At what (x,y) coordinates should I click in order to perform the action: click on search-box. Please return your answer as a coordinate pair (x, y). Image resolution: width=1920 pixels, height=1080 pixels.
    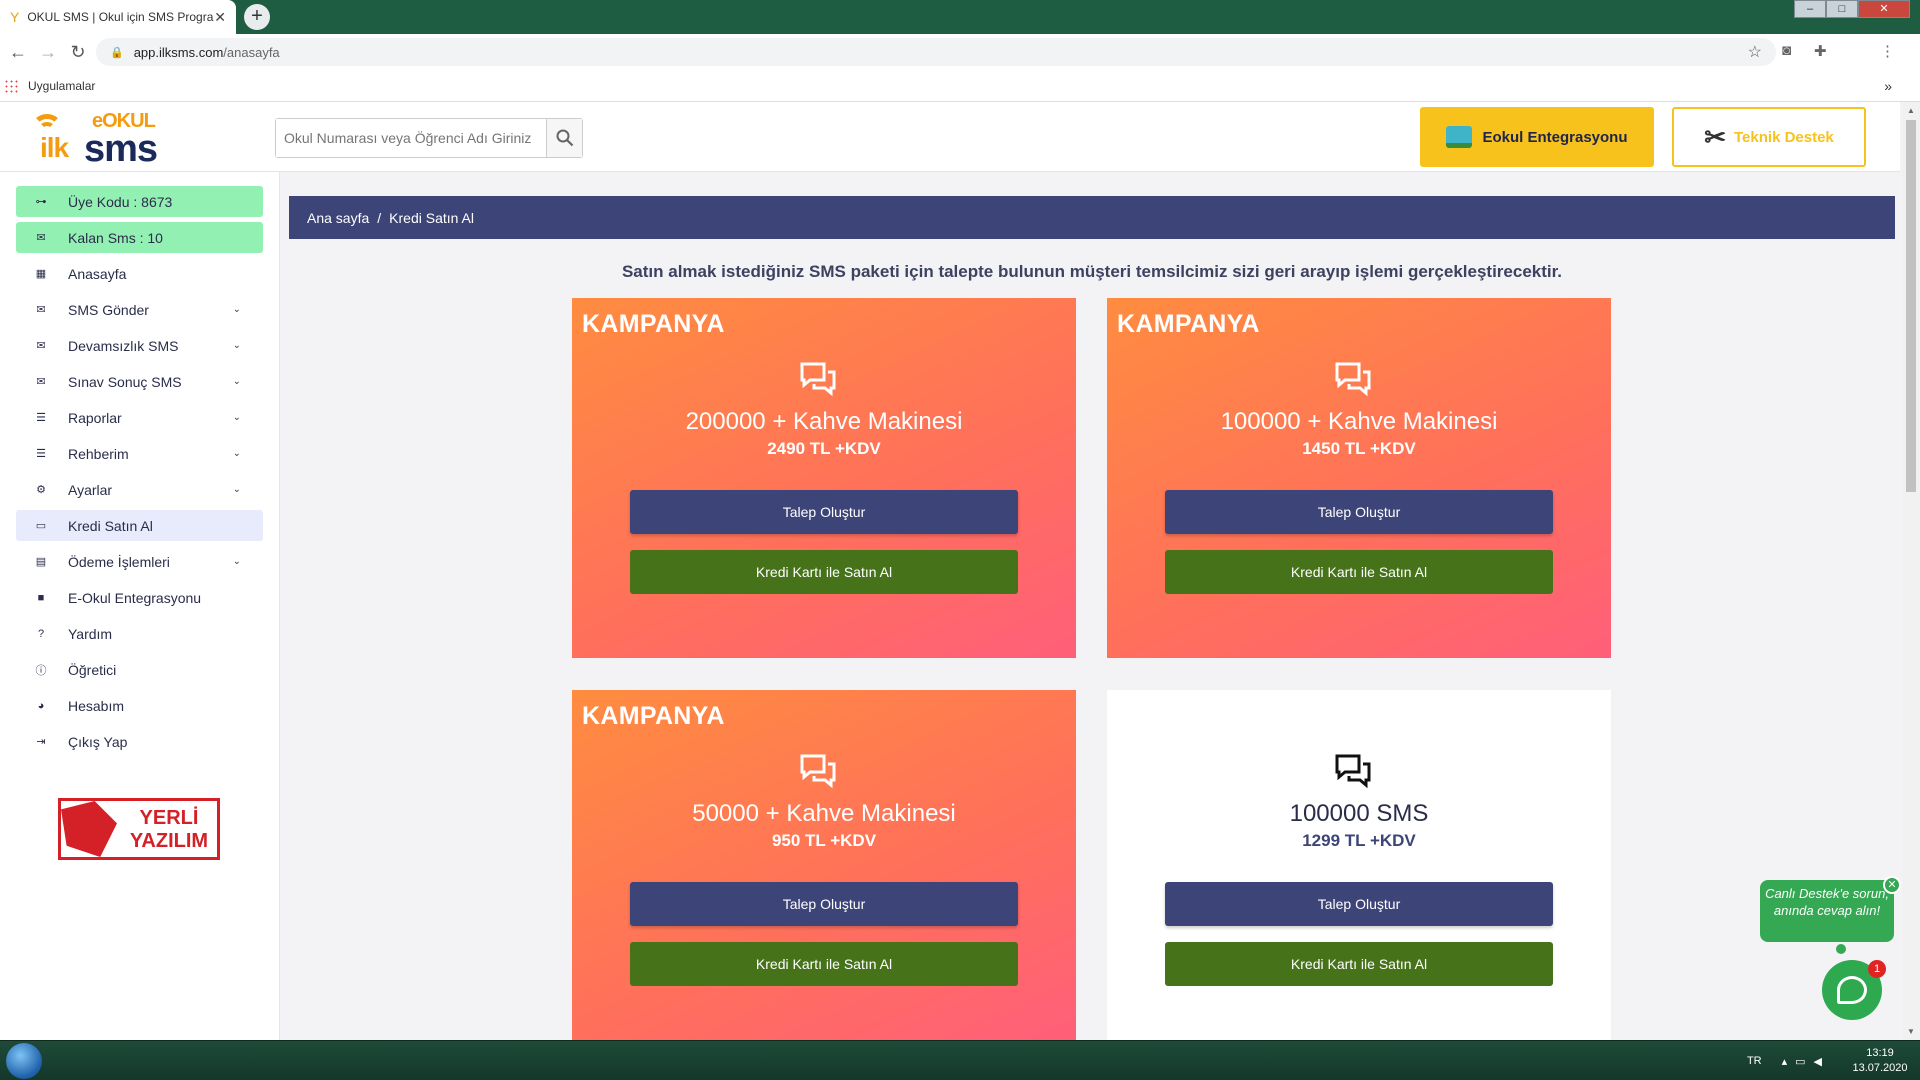
    Looking at the image, I should click on (429, 138).